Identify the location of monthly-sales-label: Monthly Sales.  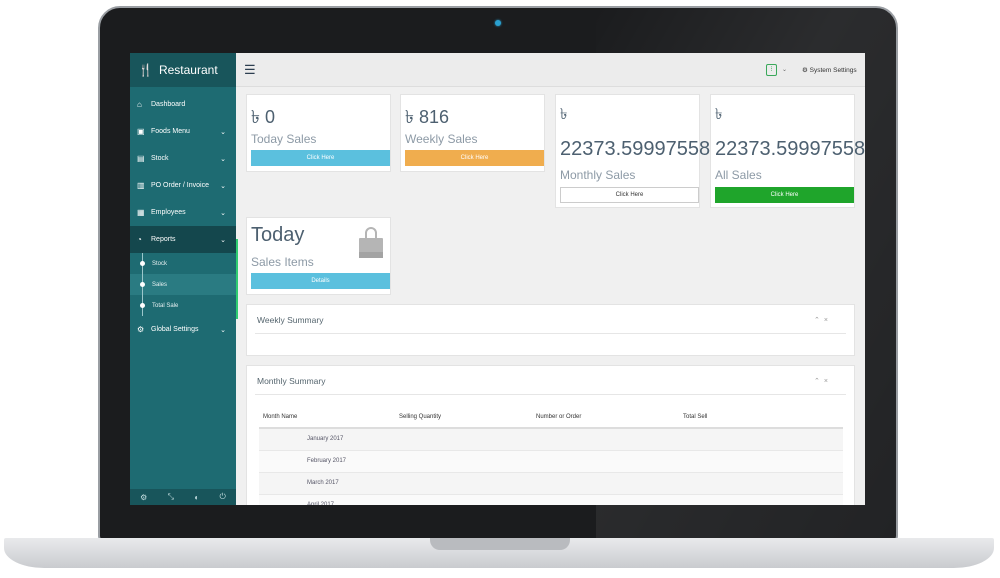
(598, 175).